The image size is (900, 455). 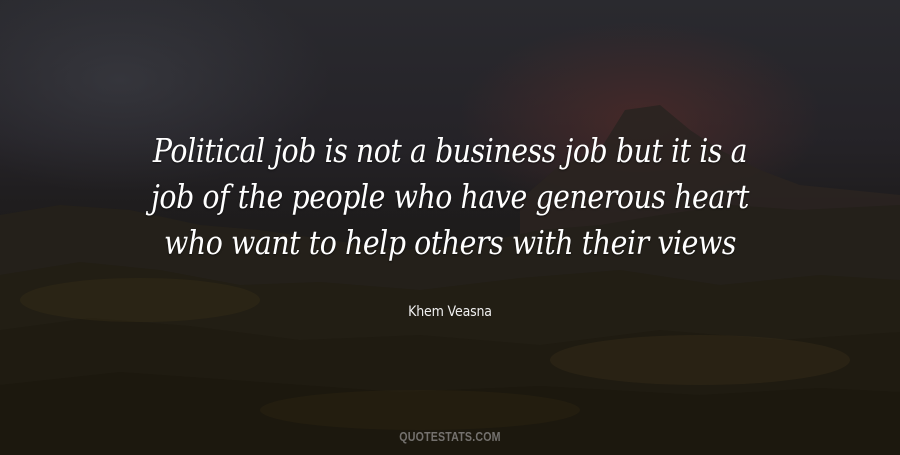 What do you see at coordinates (450, 242) in the screenshot?
I see `quote-line: who want to help others with their views` at bounding box center [450, 242].